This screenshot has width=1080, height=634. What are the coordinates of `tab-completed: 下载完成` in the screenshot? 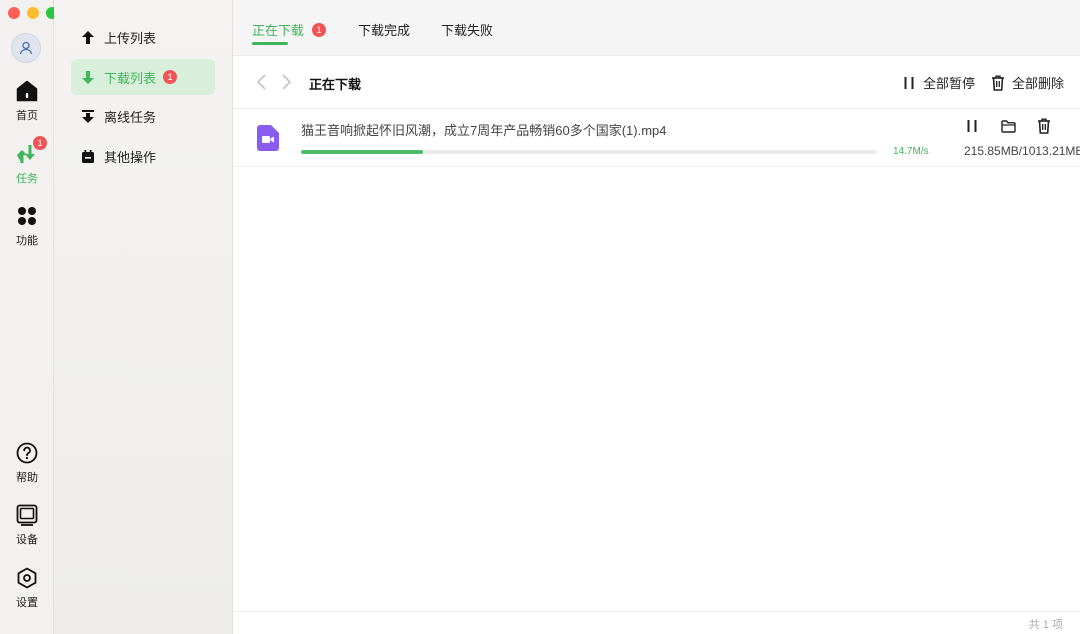 It's located at (384, 29).